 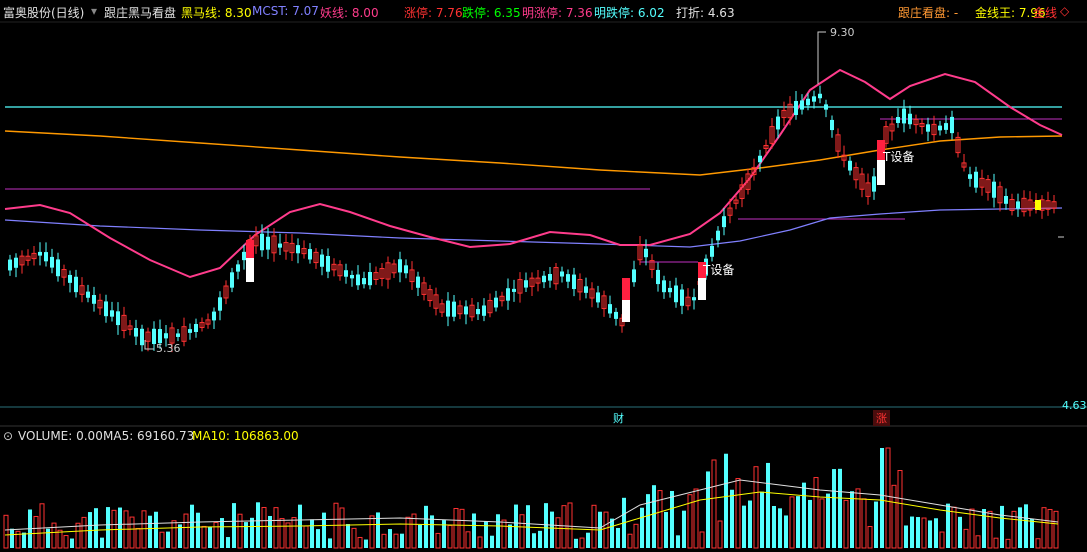 I want to click on cai-marker: 财, so click(x=618, y=418).